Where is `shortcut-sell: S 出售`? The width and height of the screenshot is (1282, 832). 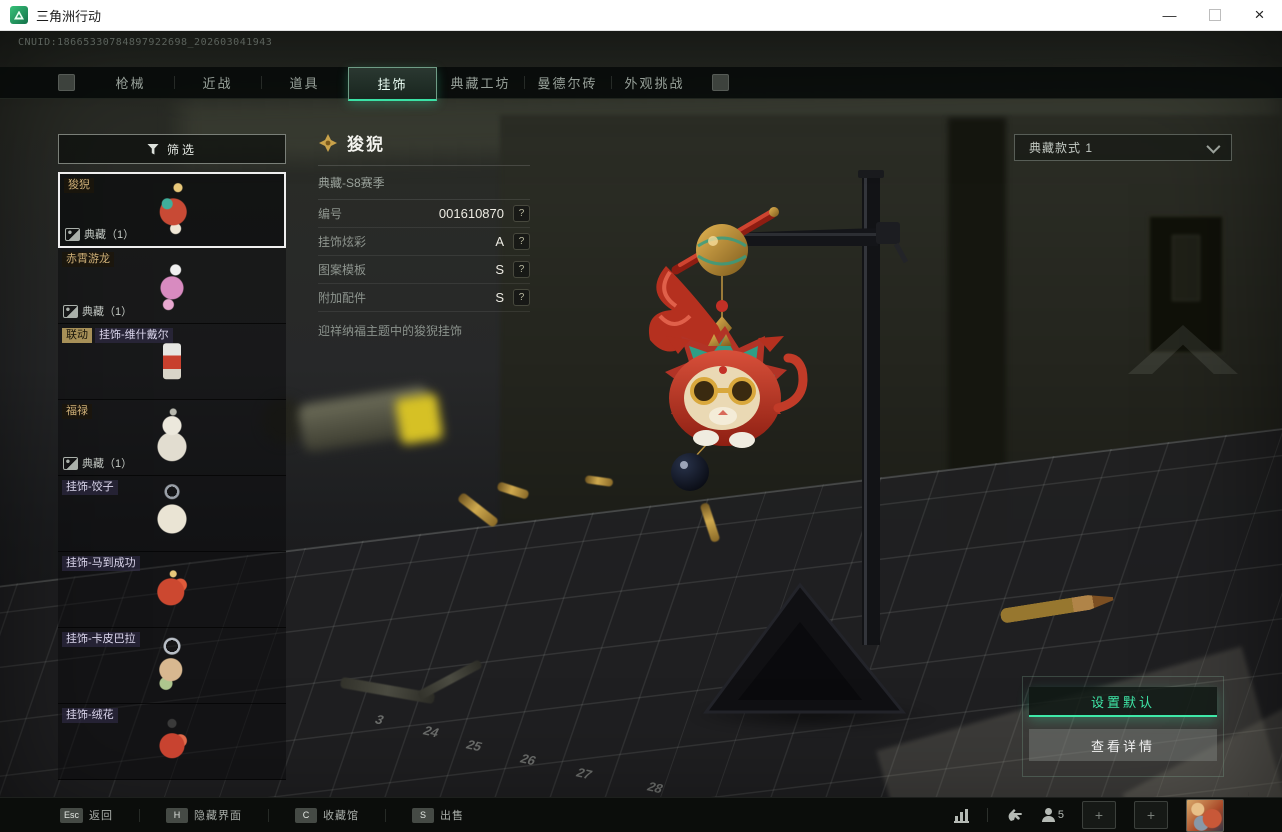
shortcut-sell: S 出售 is located at coordinates (438, 815).